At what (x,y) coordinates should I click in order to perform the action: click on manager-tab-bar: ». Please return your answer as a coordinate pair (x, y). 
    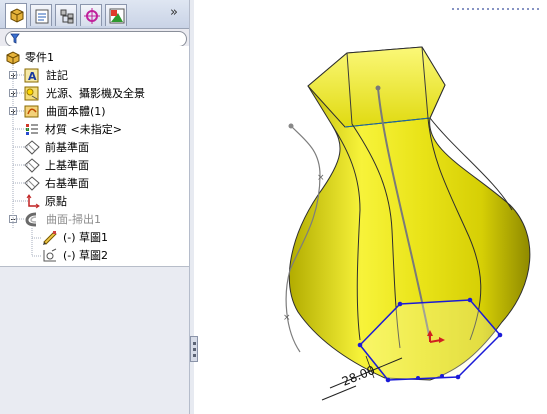
    Looking at the image, I should click on (95, 14).